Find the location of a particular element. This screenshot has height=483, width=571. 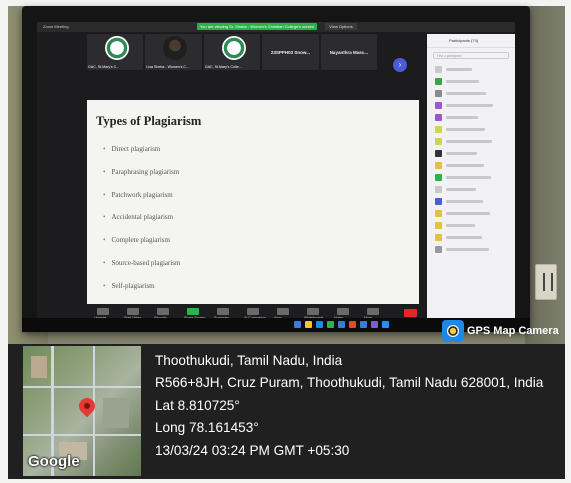

slide-bullet: Accidental plagiarism is located at coordinates (141, 223).